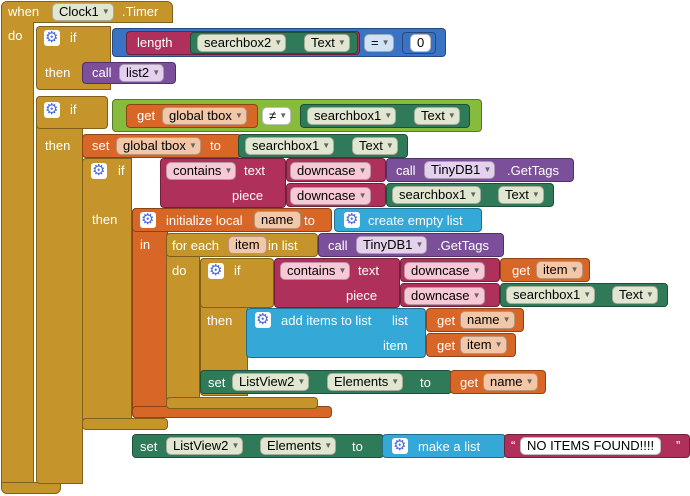  Describe the element at coordinates (140, 11) in the screenshot. I see `event-name-label: .Timer` at that location.